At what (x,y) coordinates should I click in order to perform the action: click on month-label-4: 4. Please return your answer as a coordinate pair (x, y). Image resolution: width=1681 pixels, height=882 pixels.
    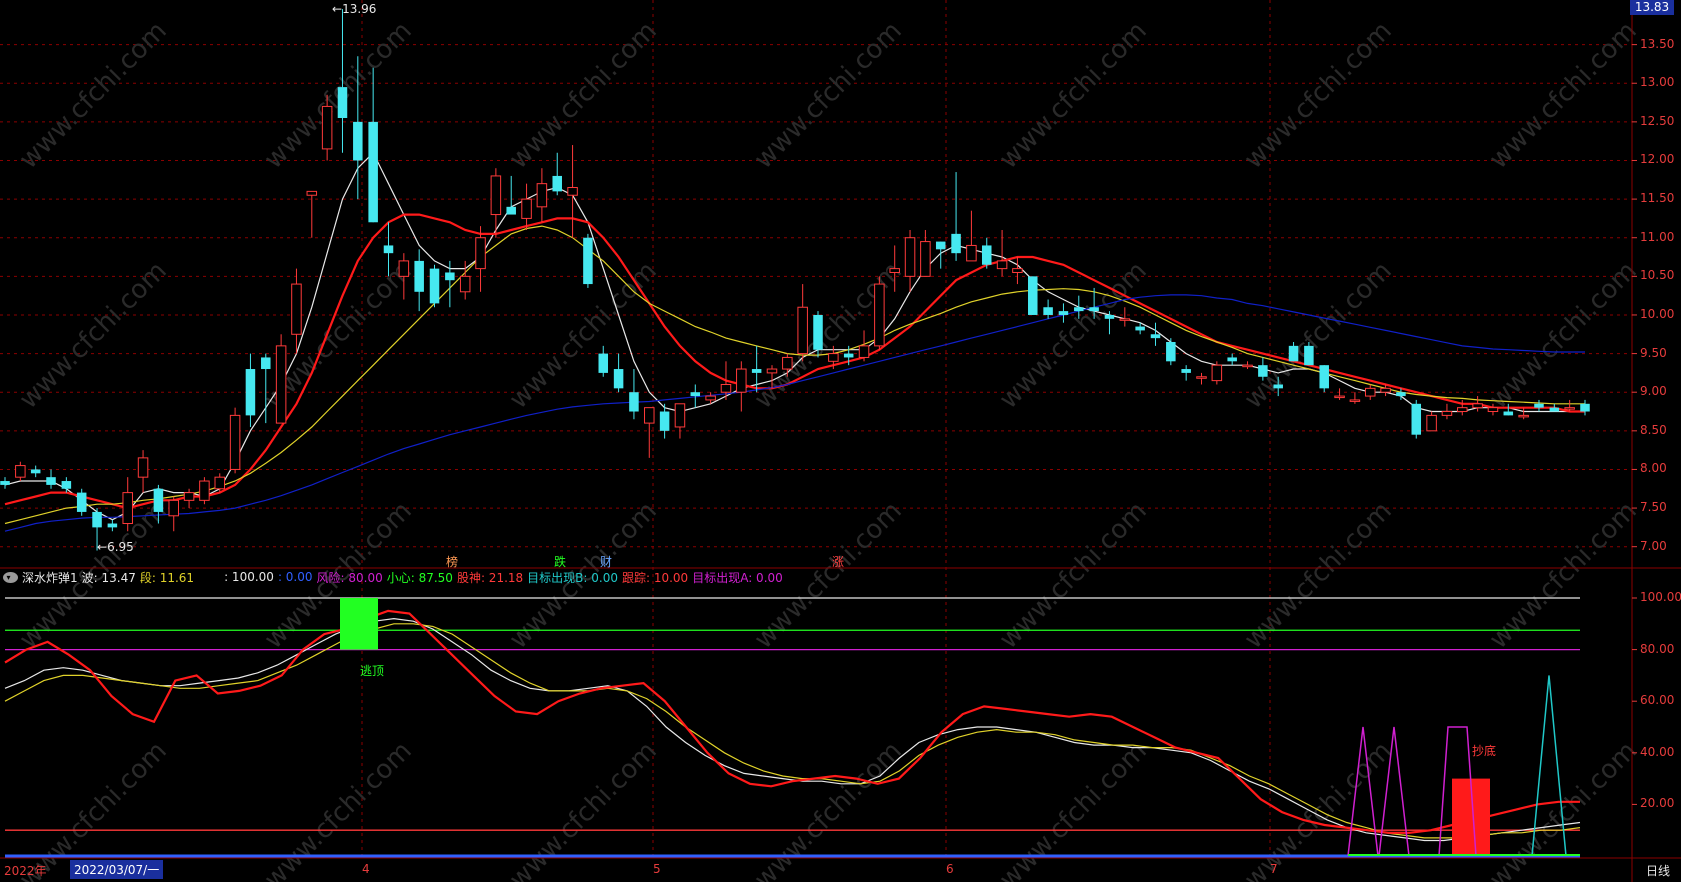
    Looking at the image, I should click on (366, 869).